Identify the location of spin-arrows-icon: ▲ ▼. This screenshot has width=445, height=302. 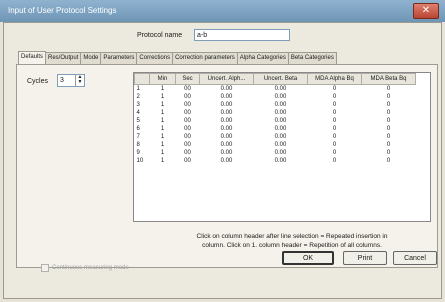
(79, 80).